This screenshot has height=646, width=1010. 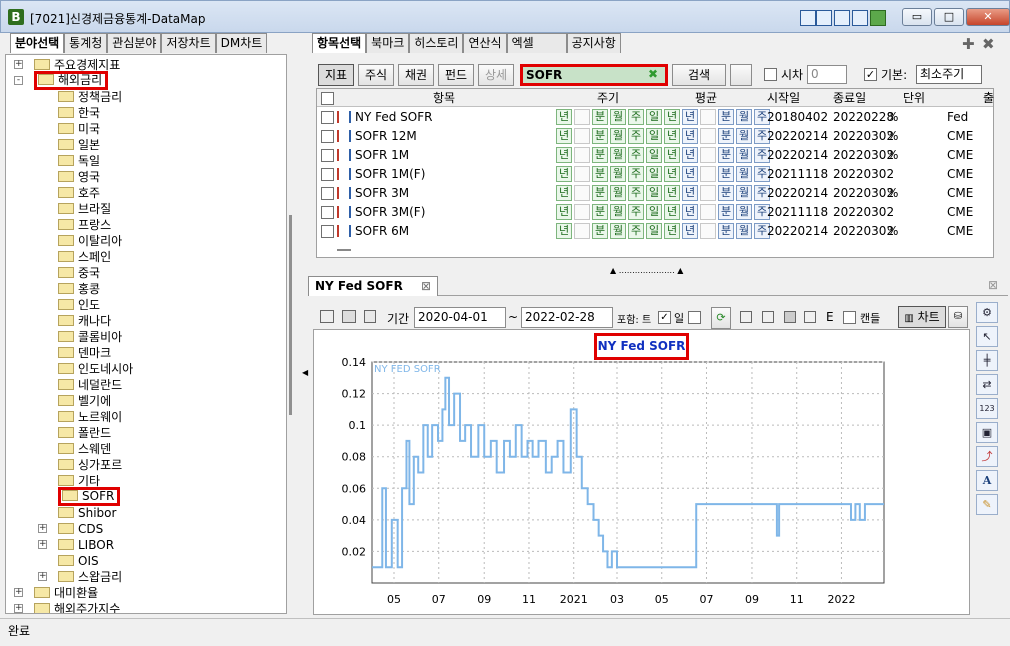 I want to click on open-folder-icon, so click(x=349, y=316).